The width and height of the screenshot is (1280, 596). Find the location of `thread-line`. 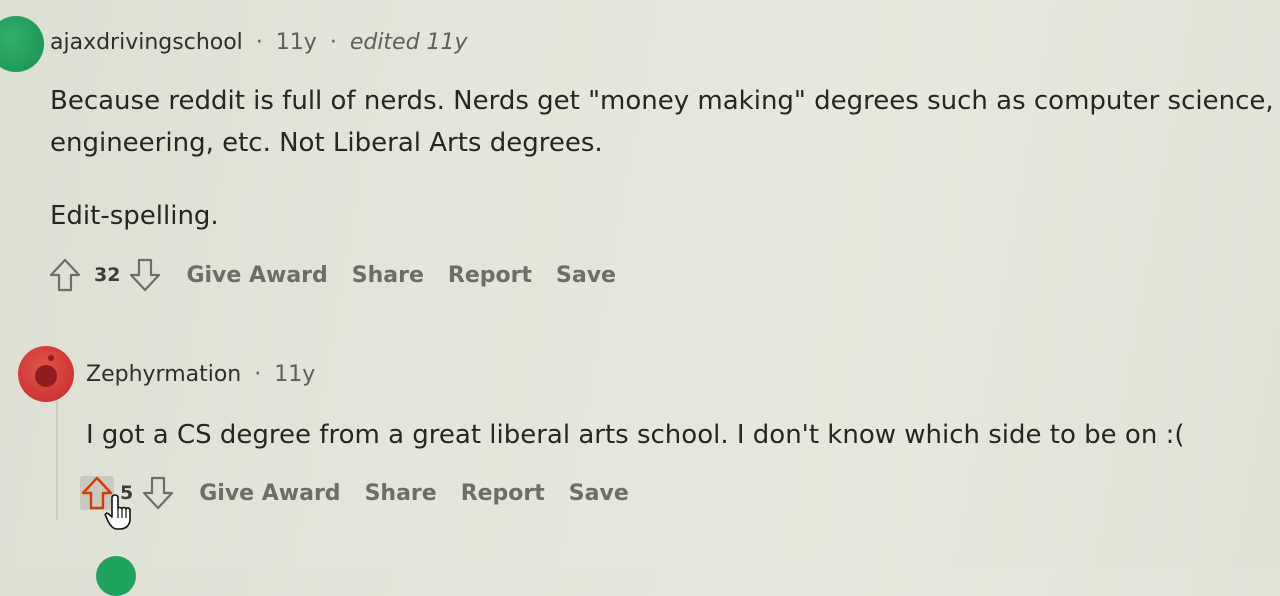

thread-line is located at coordinates (57, 460).